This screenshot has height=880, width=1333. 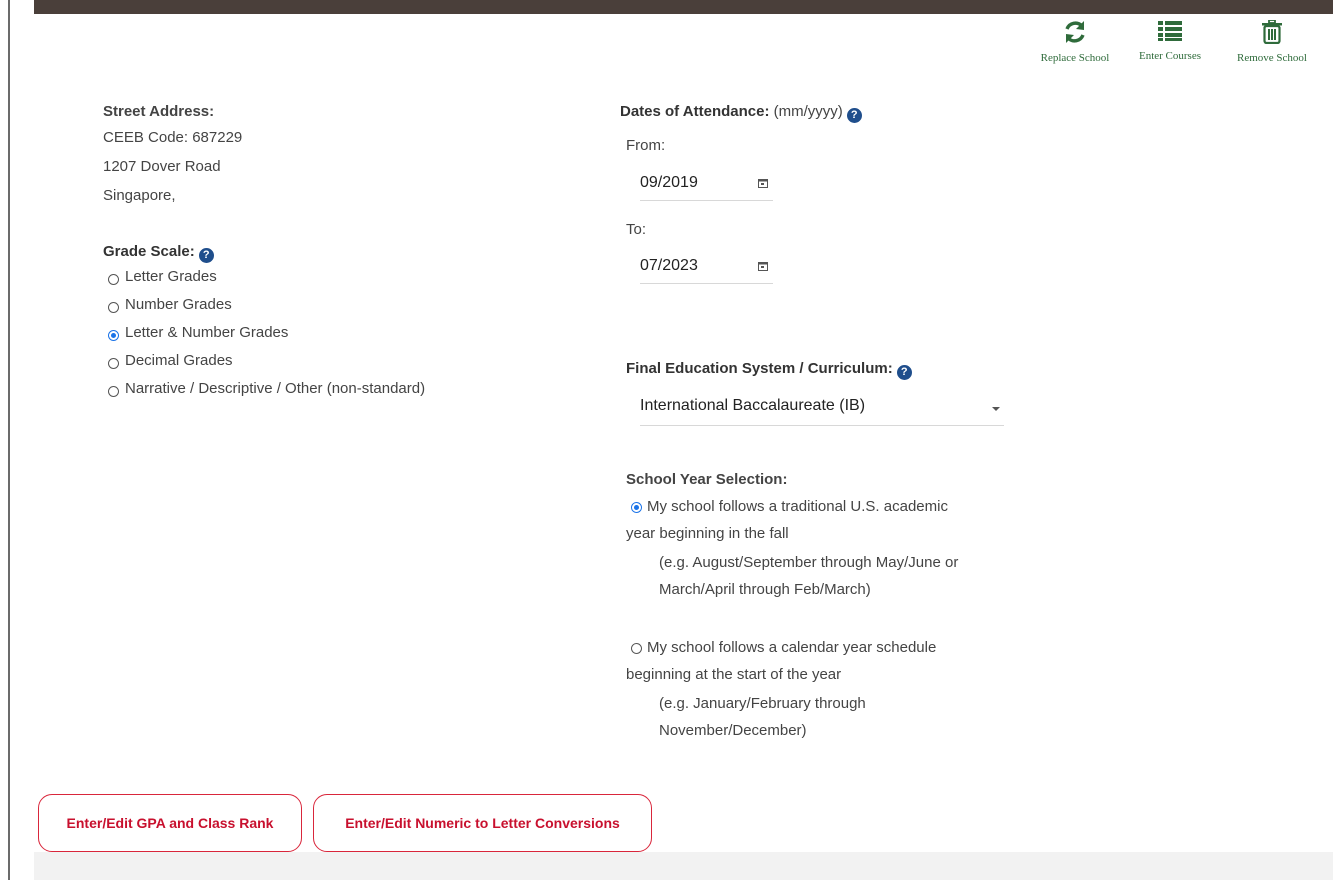 What do you see at coordinates (1272, 32) in the screenshot?
I see `trash-icon` at bounding box center [1272, 32].